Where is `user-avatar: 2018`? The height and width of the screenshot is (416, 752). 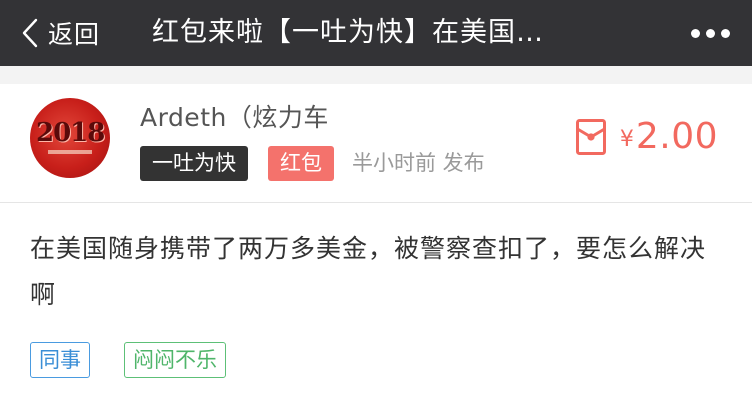
user-avatar: 2018 is located at coordinates (70, 138).